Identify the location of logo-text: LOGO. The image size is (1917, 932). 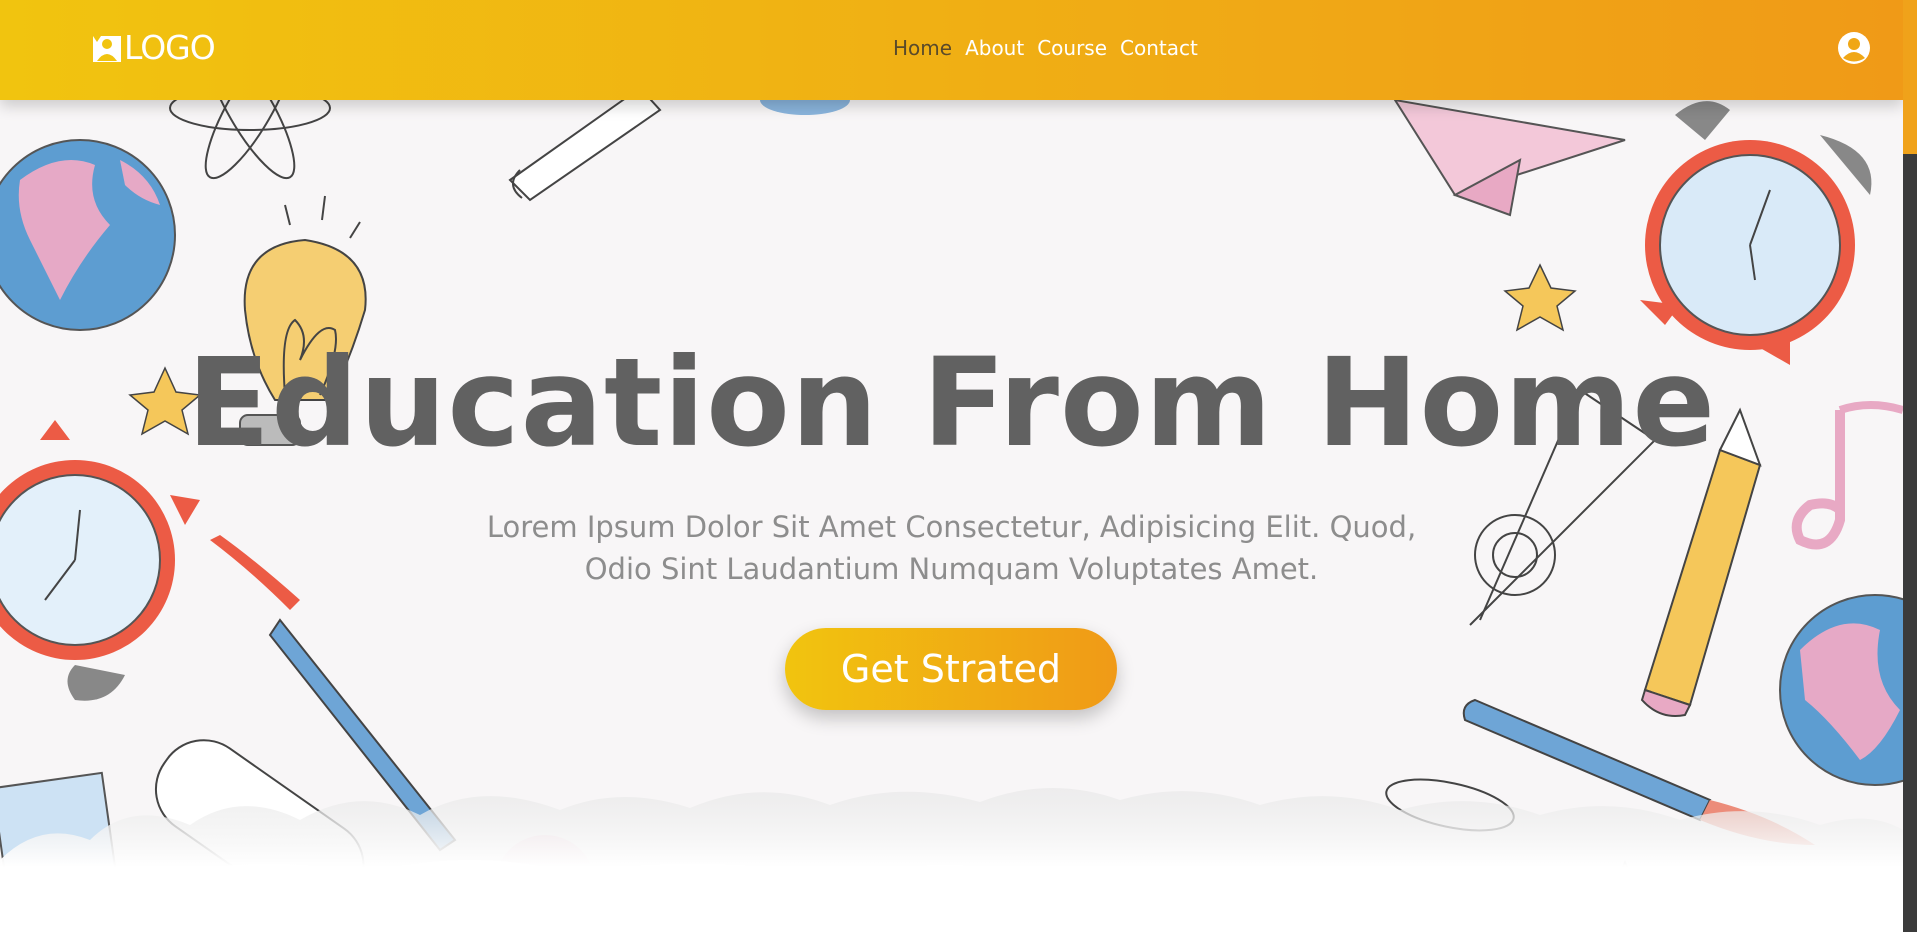
(170, 47).